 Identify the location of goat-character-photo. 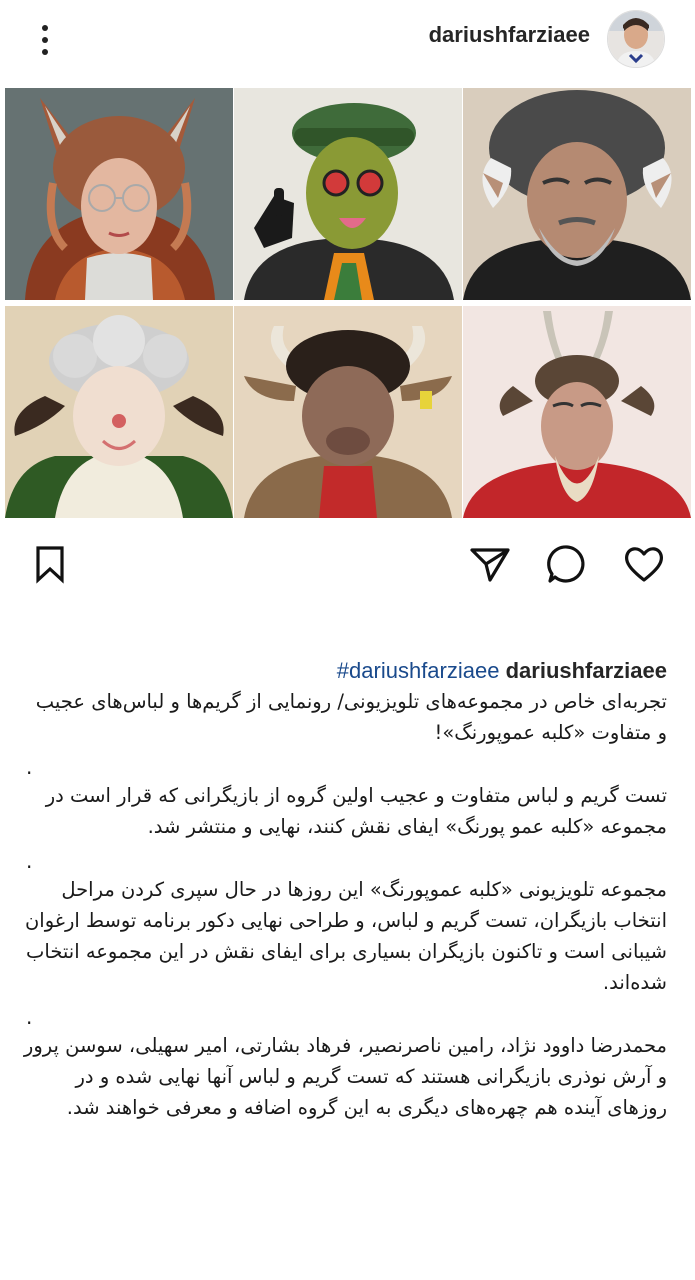
(577, 412).